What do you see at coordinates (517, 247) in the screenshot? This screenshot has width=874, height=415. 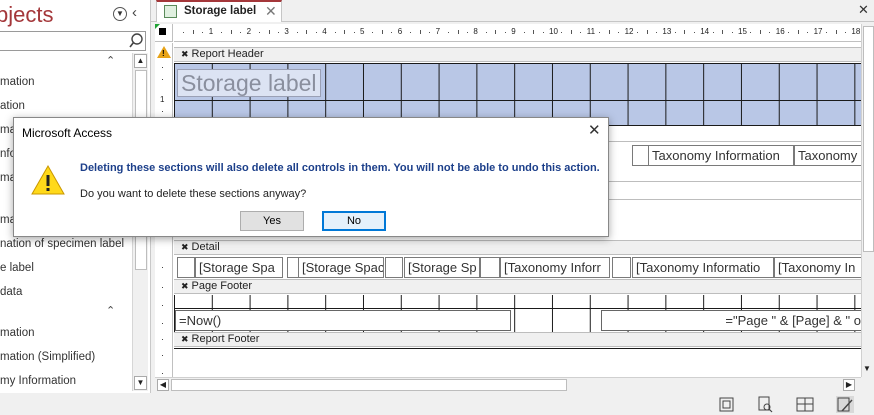 I see `section-bar-detail: ✖ Detail` at bounding box center [517, 247].